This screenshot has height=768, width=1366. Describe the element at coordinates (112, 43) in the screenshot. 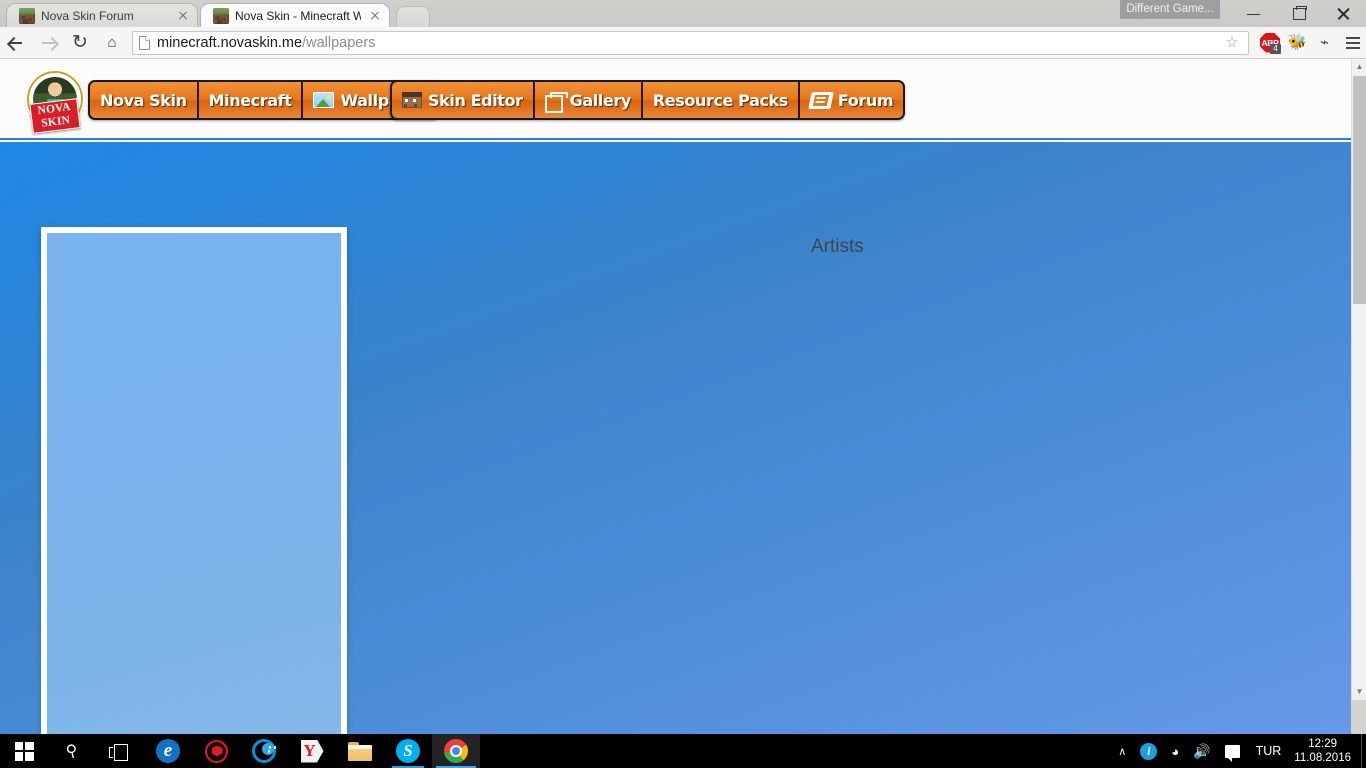

I see `home-button: ⌂` at that location.